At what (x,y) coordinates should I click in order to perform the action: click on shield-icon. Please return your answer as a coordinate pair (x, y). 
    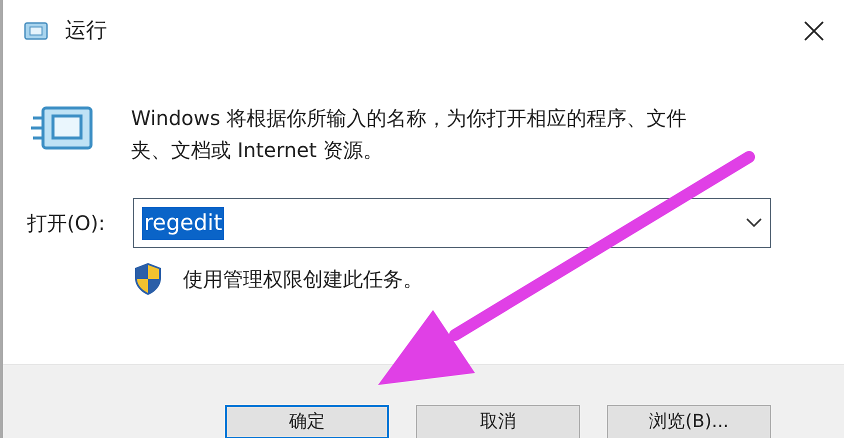
    Looking at the image, I should click on (148, 279).